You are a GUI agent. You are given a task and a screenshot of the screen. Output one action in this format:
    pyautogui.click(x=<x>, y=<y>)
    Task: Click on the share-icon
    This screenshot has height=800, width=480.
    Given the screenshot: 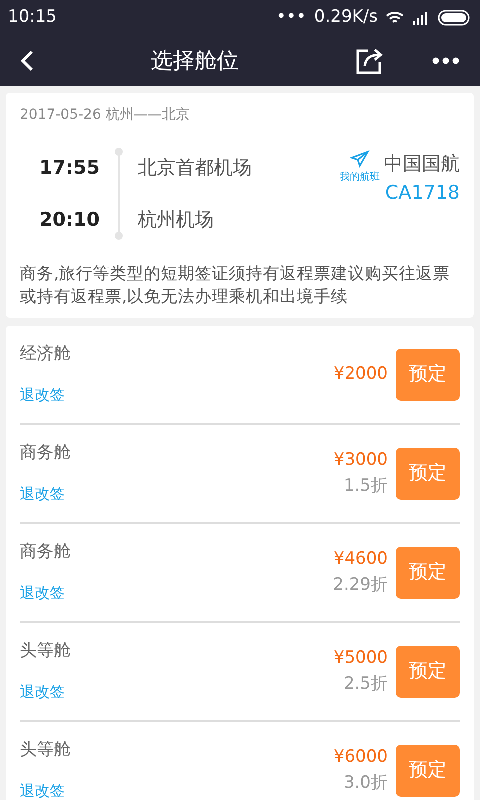 What is the action you would take?
    pyautogui.click(x=370, y=61)
    